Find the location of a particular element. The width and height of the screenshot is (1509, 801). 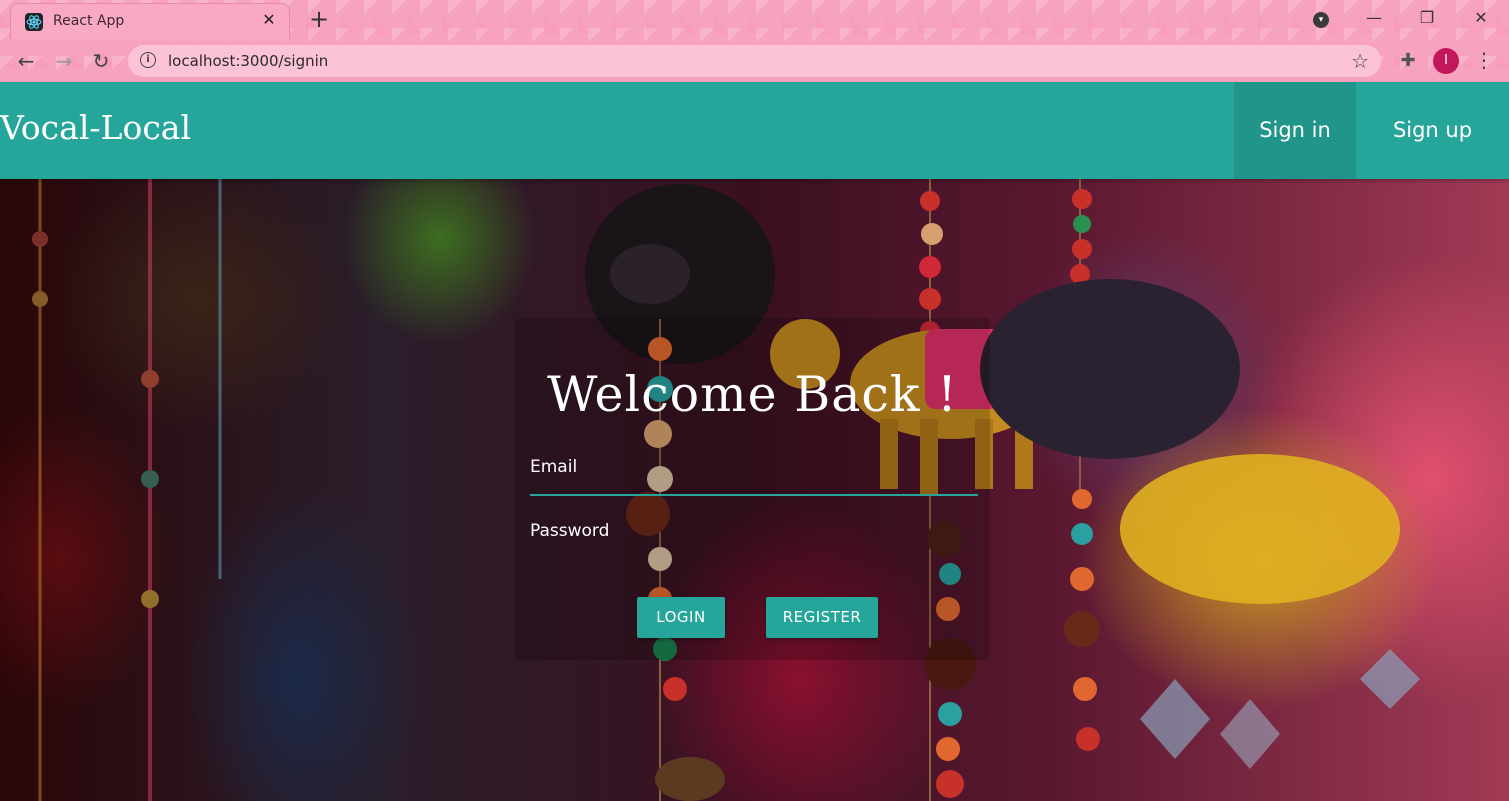

close-tab-icon: ✕ is located at coordinates (269, 20).